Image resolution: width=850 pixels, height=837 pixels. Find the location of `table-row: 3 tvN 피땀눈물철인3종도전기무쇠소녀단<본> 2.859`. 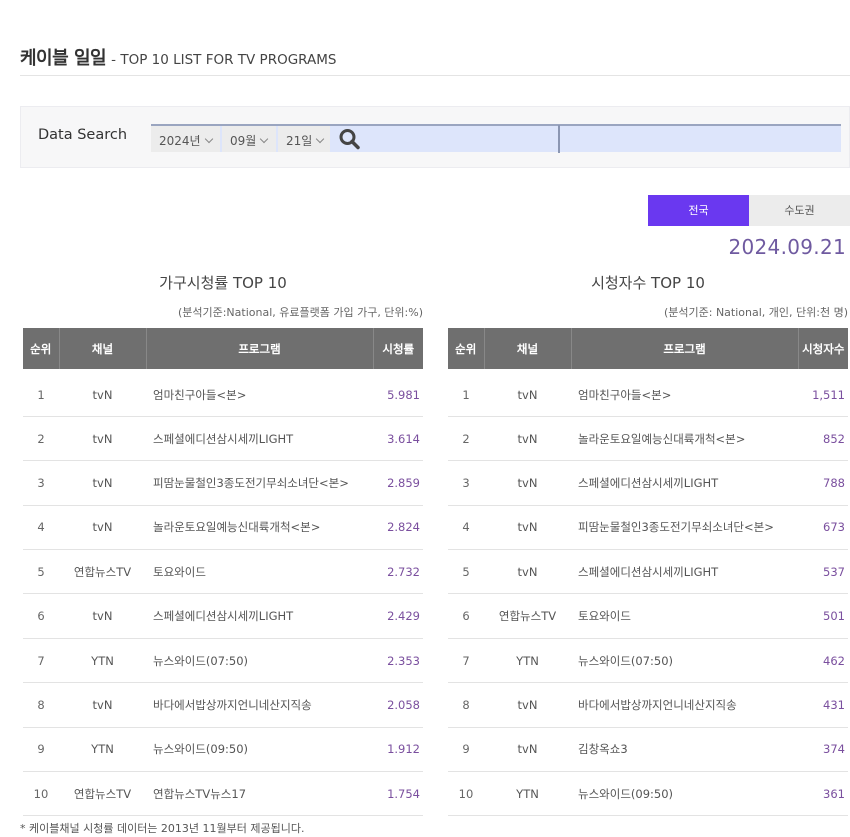

table-row: 3 tvN 피땀눈물철인3종도전기무쇠소녀단<본> 2.859 is located at coordinates (223, 483).